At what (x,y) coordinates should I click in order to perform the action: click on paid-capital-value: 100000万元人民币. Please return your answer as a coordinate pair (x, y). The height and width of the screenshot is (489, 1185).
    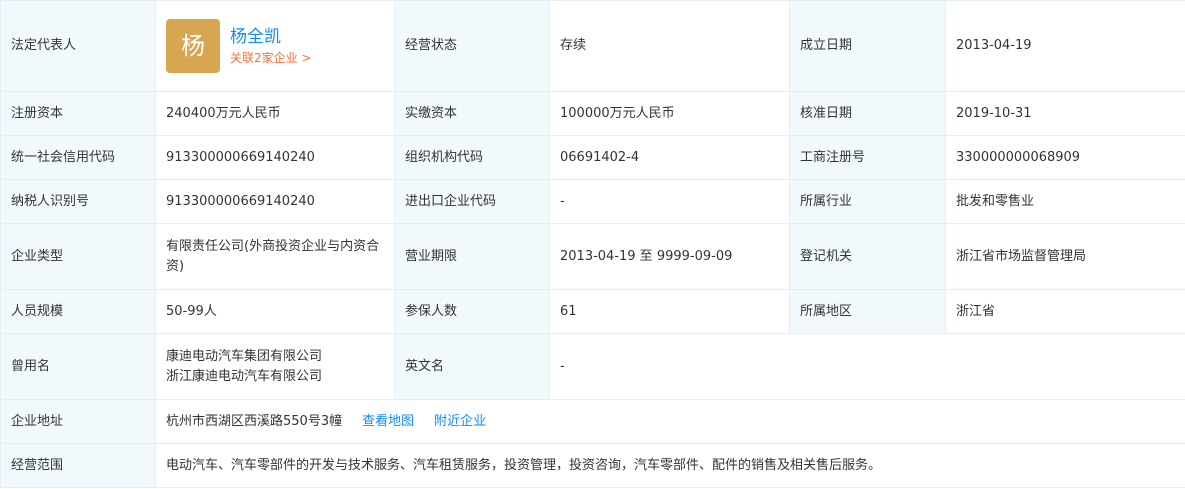
    Looking at the image, I should click on (669, 113).